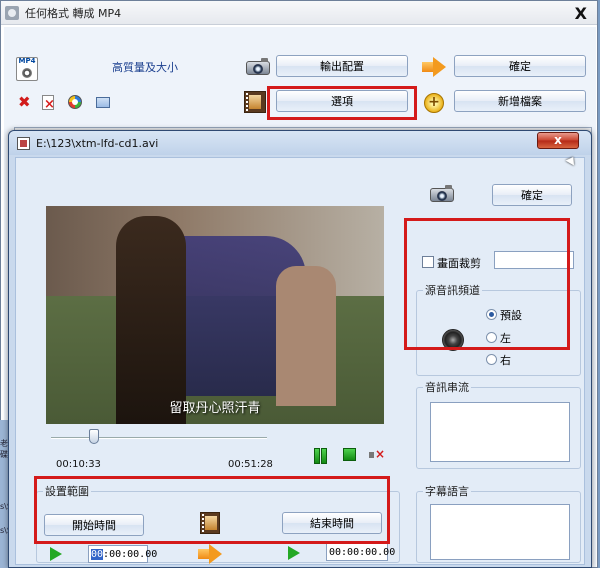 Image resolution: width=600 pixels, height=568 pixels. Describe the element at coordinates (453, 340) in the screenshot. I see `speaker-icon` at that location.